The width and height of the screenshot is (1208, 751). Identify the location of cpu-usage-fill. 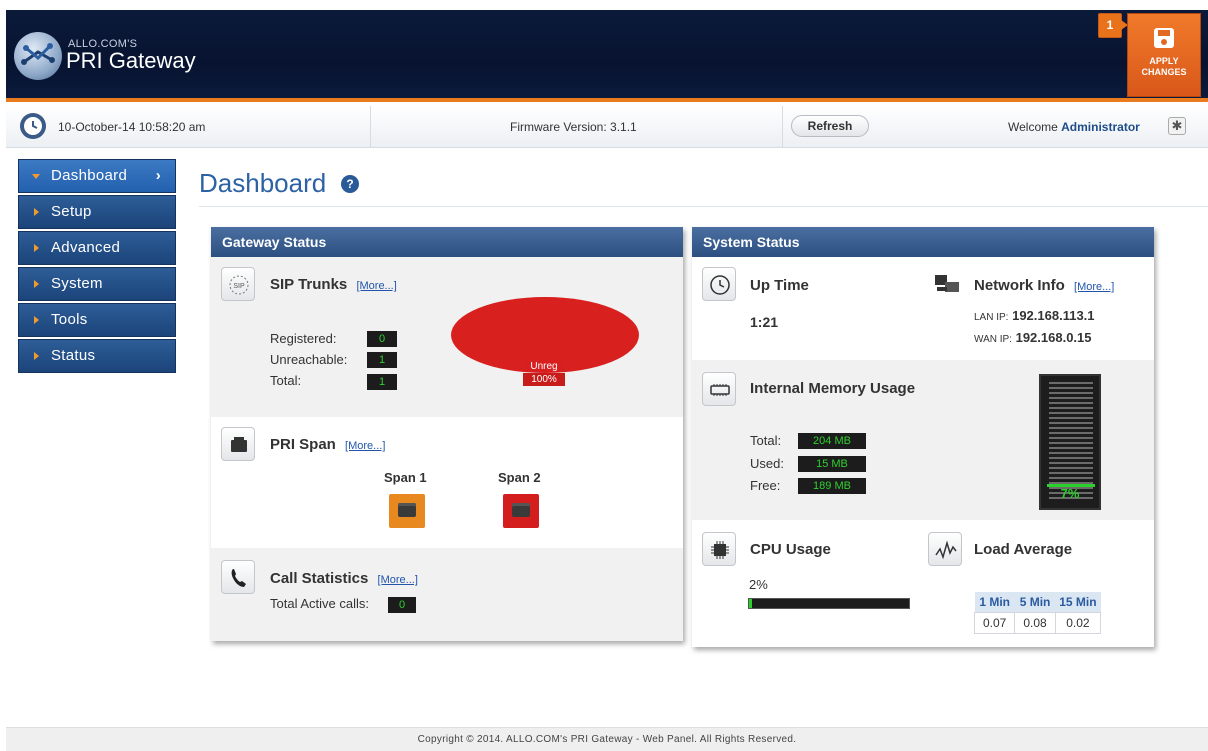
(751, 603).